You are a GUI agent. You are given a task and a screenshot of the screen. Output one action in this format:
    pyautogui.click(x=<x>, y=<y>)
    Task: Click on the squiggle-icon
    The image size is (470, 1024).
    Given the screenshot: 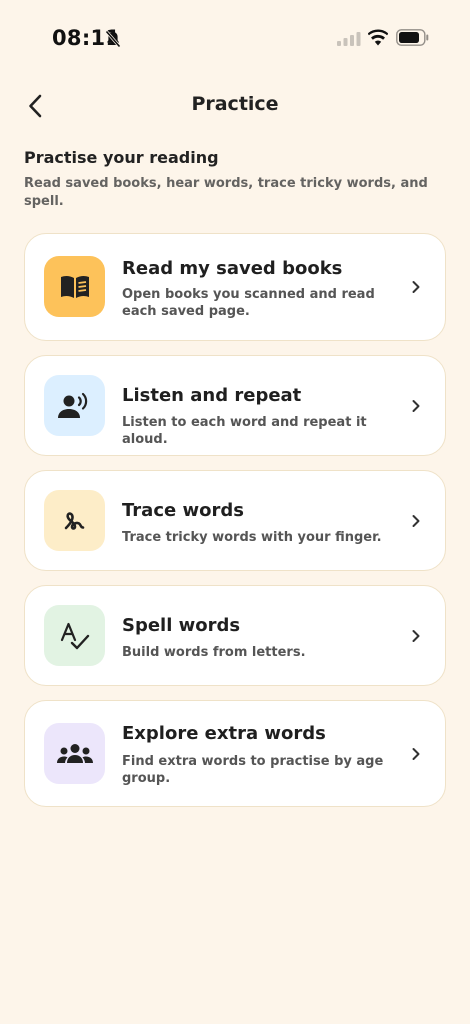 What is the action you would take?
    pyautogui.click(x=74, y=520)
    